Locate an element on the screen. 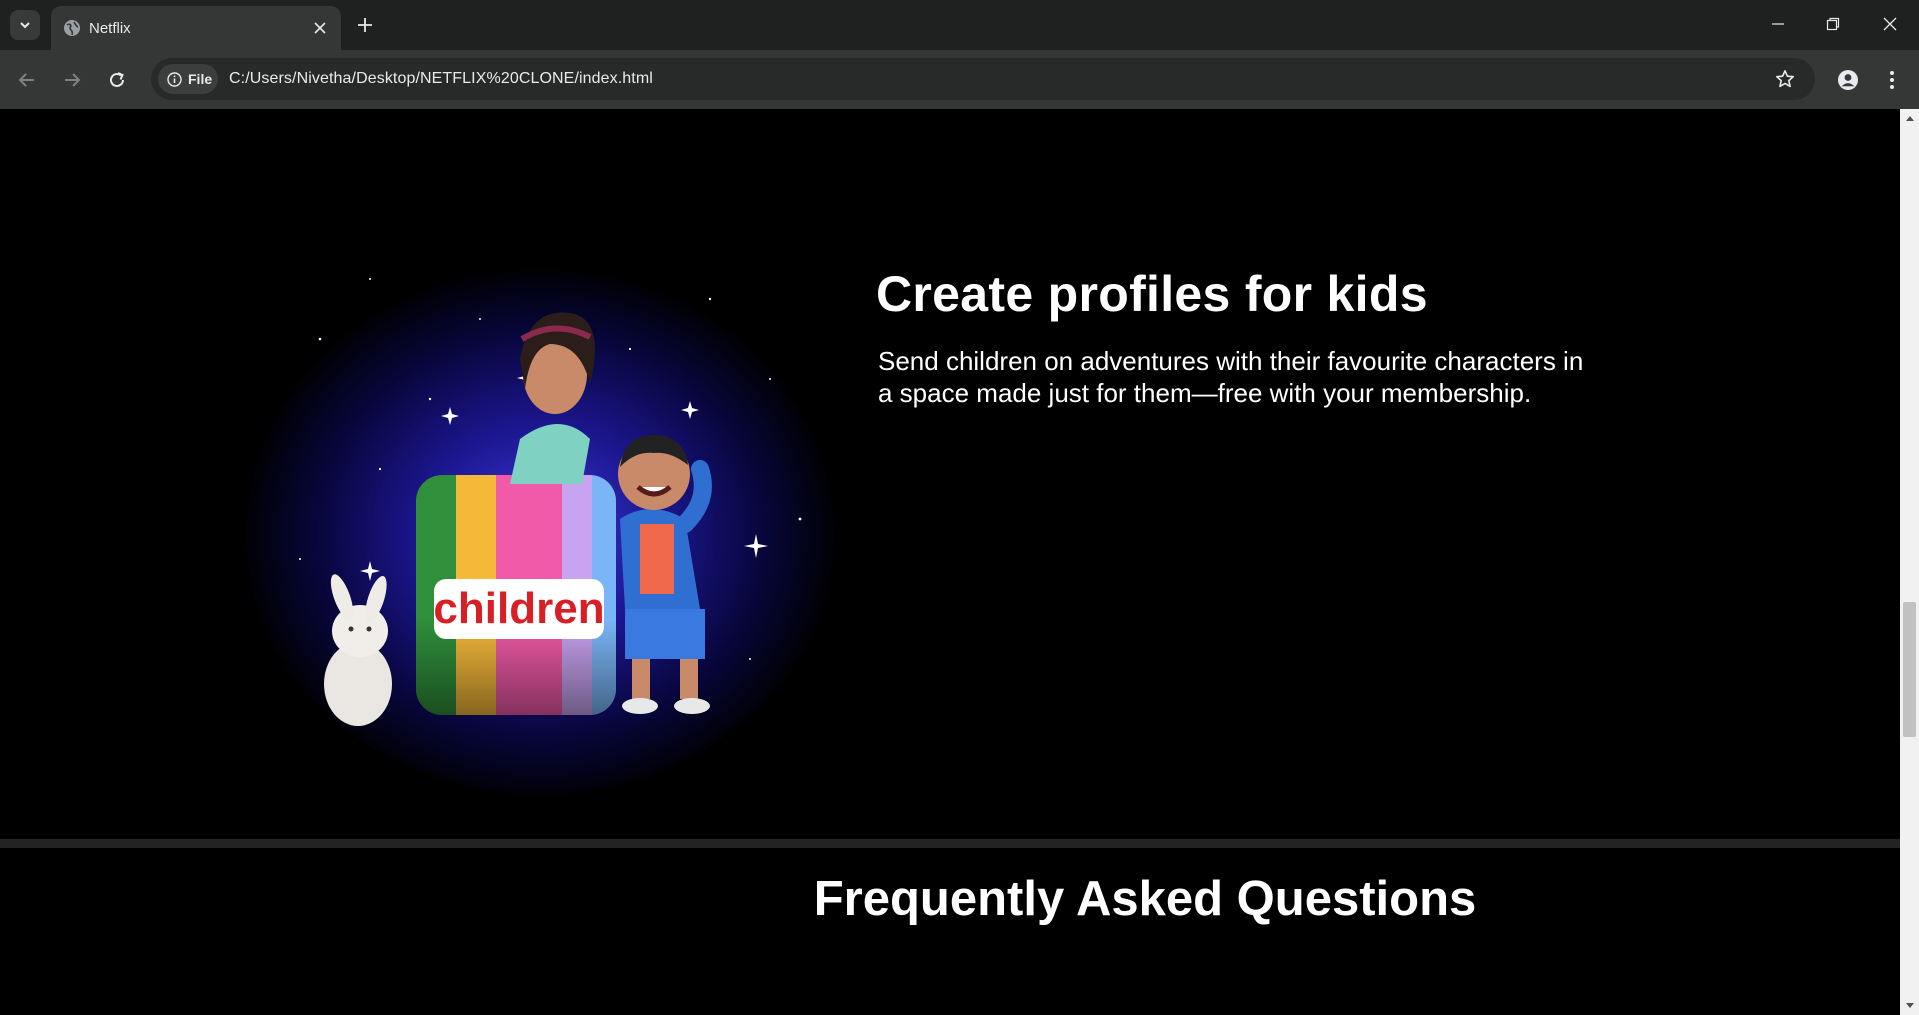 The image size is (1919, 1015). star-icon is located at coordinates (1785, 79).